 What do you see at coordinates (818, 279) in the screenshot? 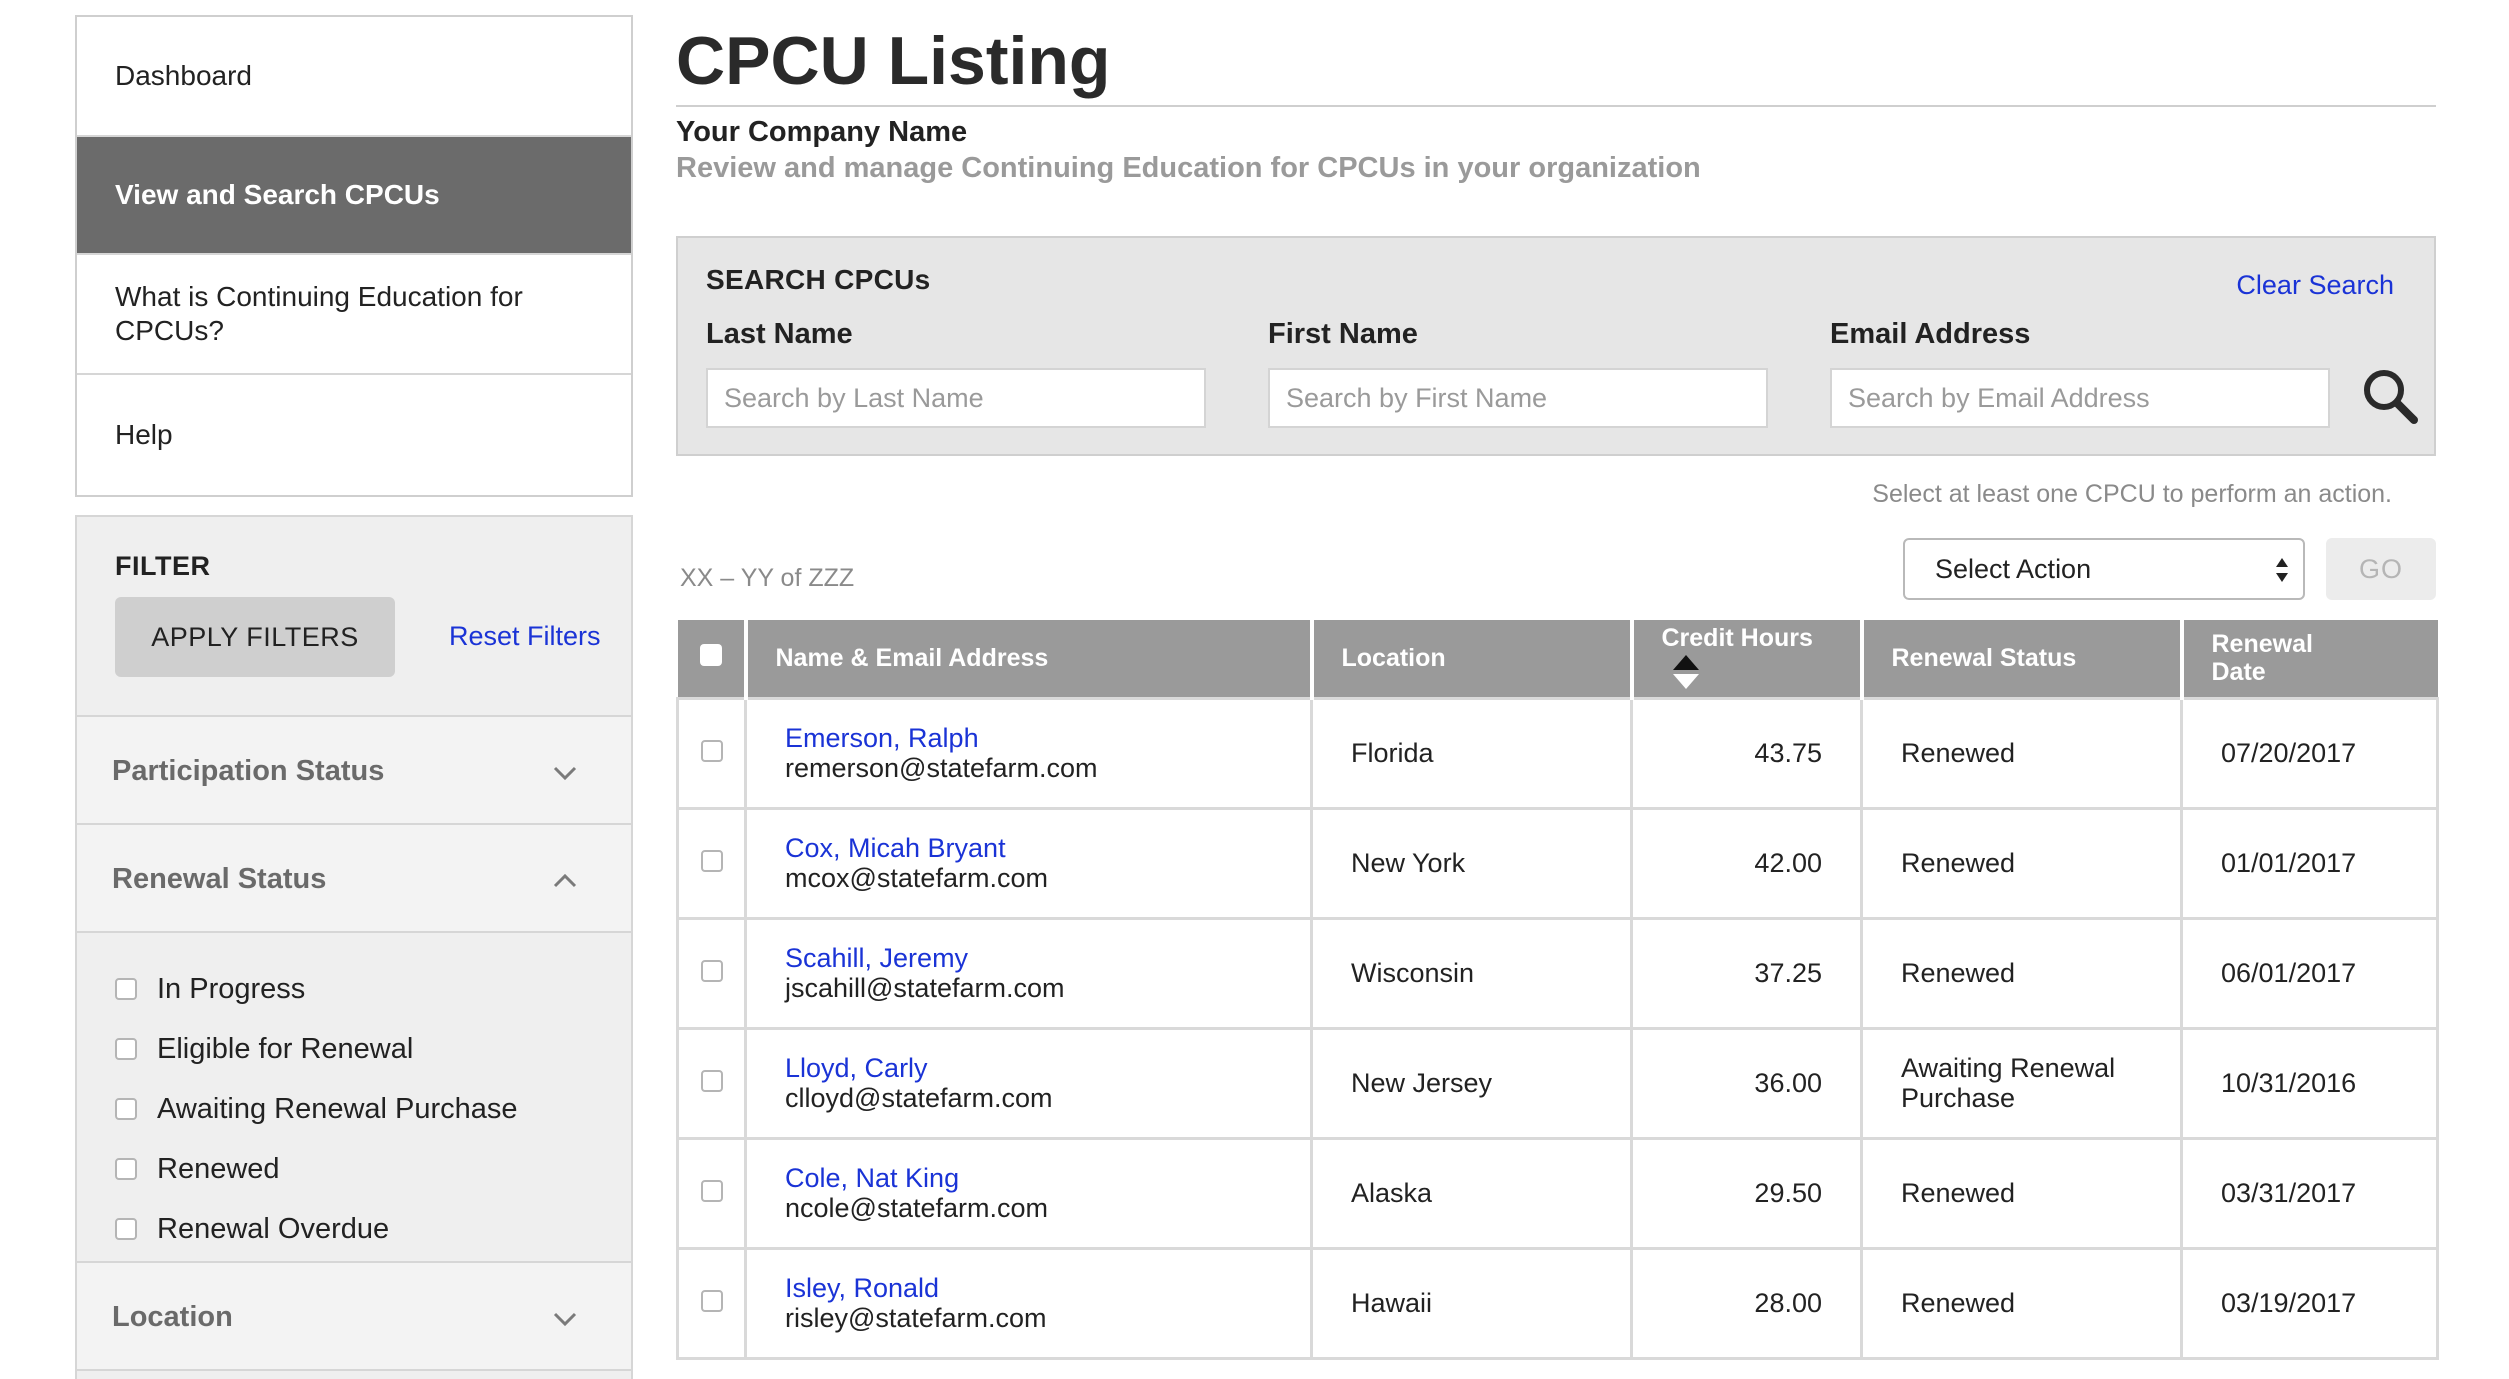
I see `search-title: SEARCH CPCUs` at bounding box center [818, 279].